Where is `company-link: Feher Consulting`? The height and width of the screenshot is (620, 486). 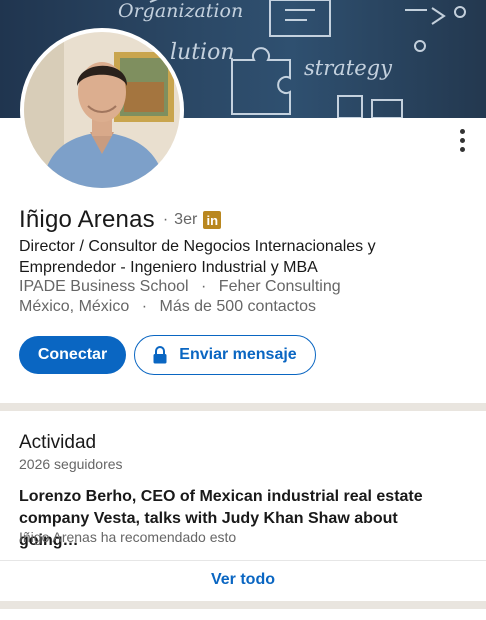 company-link: Feher Consulting is located at coordinates (280, 286).